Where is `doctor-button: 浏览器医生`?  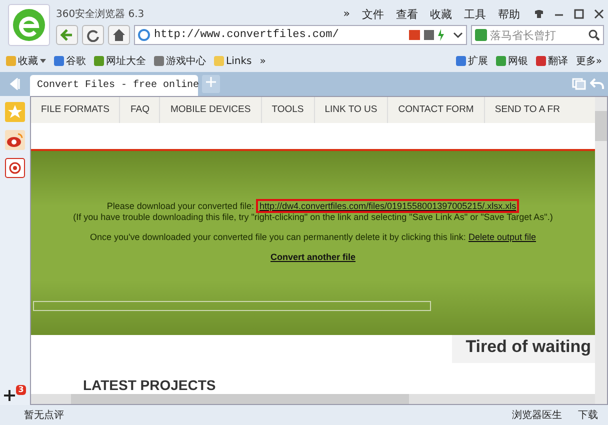 doctor-button: 浏览器医生 is located at coordinates (537, 415).